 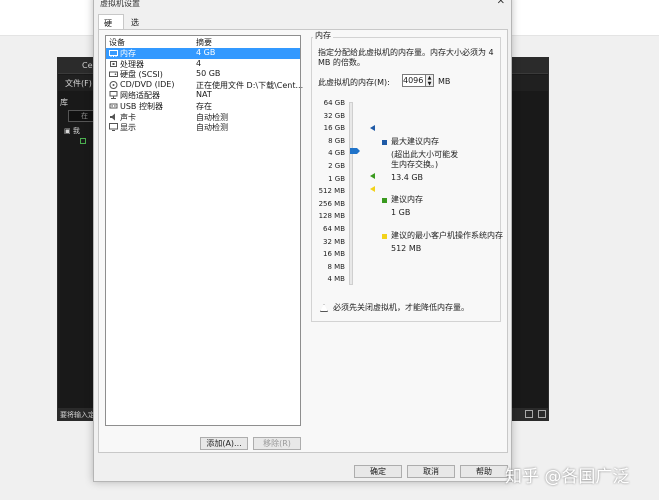 I want to click on device-list-header: 设备 摘要, so click(x=203, y=42).